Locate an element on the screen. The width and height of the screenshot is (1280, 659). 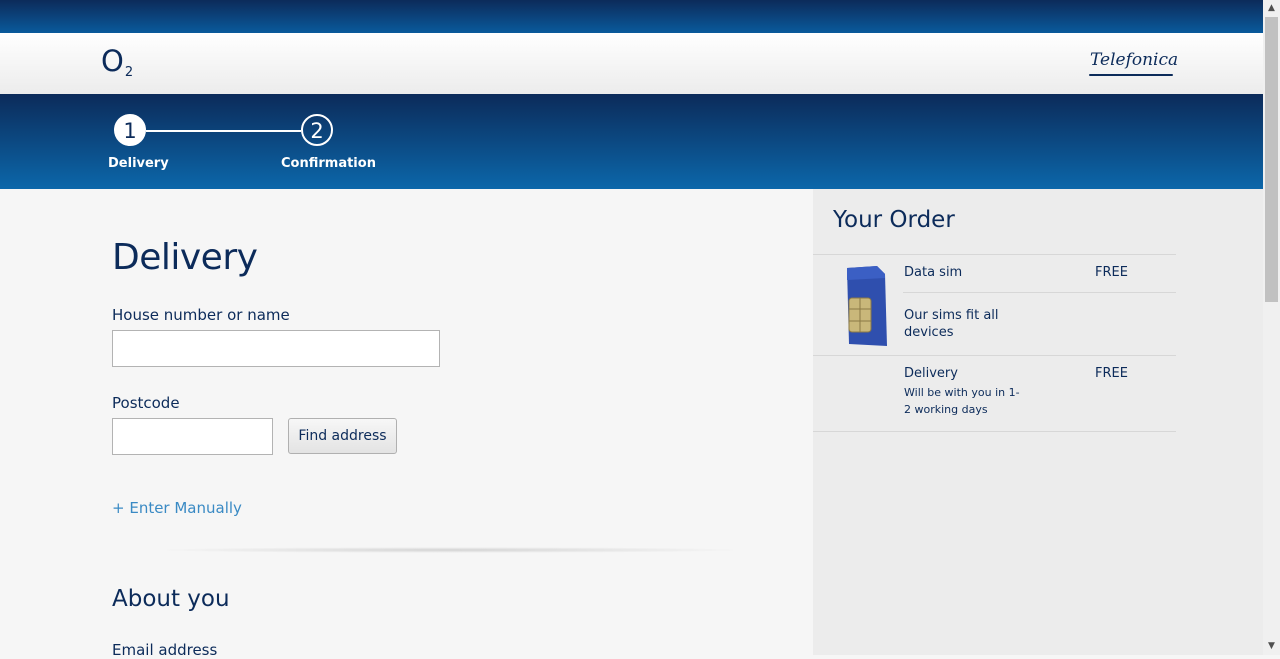
postcode-input is located at coordinates (192, 436).